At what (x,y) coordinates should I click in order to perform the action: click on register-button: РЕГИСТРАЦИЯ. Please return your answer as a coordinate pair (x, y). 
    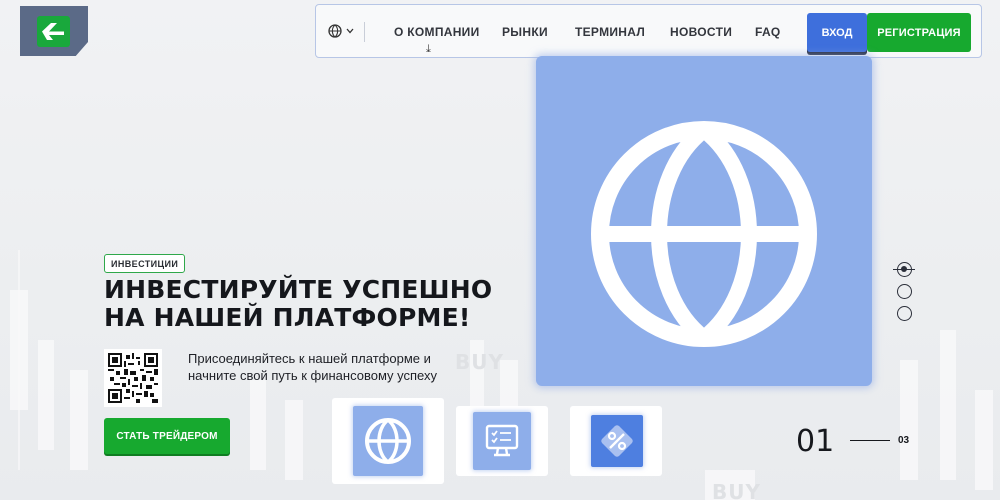
    Looking at the image, I should click on (919, 32).